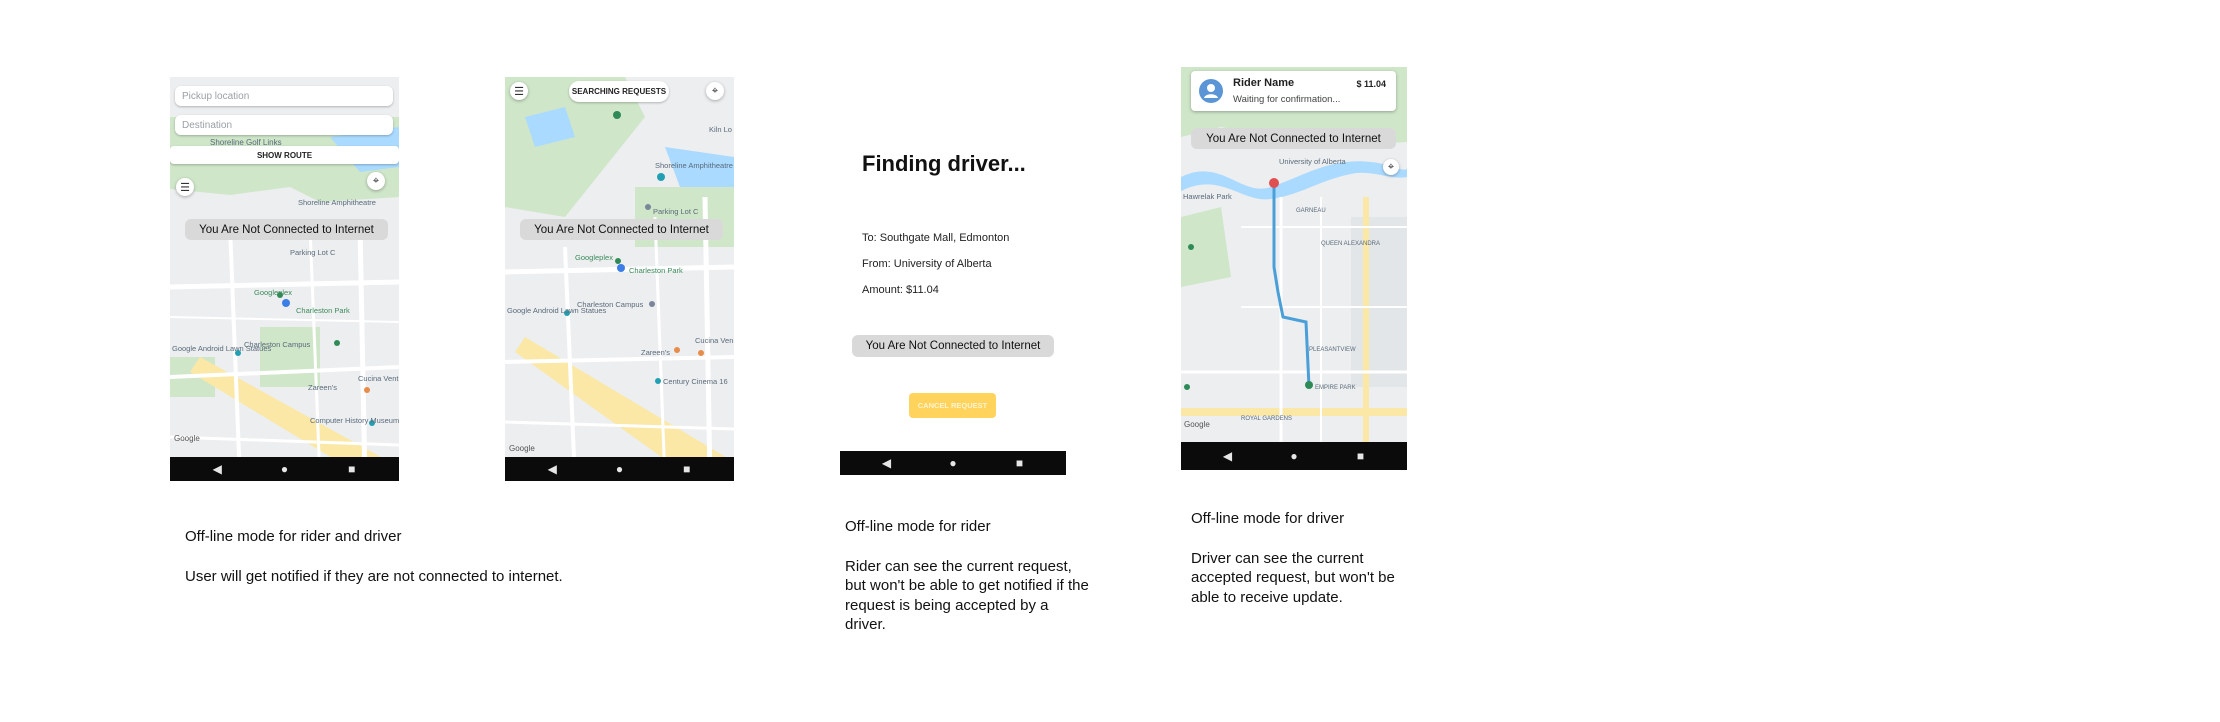 The image size is (2220, 722). Describe the element at coordinates (284, 96) in the screenshot. I see `pickup-location-input: Pickup location` at that location.